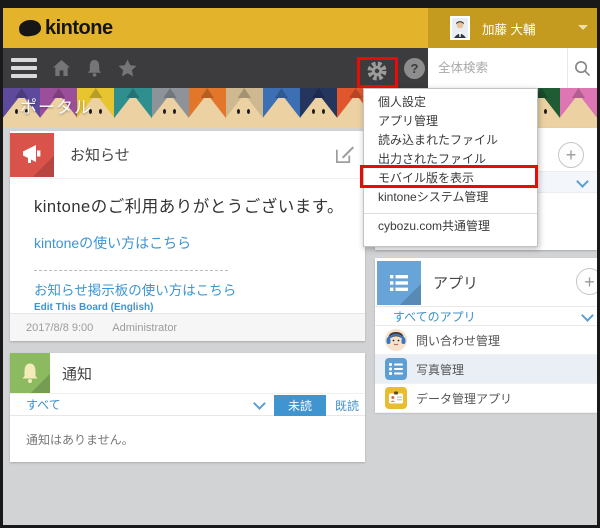 The height and width of the screenshot is (528, 600). What do you see at coordinates (509, 29) in the screenshot?
I see `user-name: 加藤 大輔` at bounding box center [509, 29].